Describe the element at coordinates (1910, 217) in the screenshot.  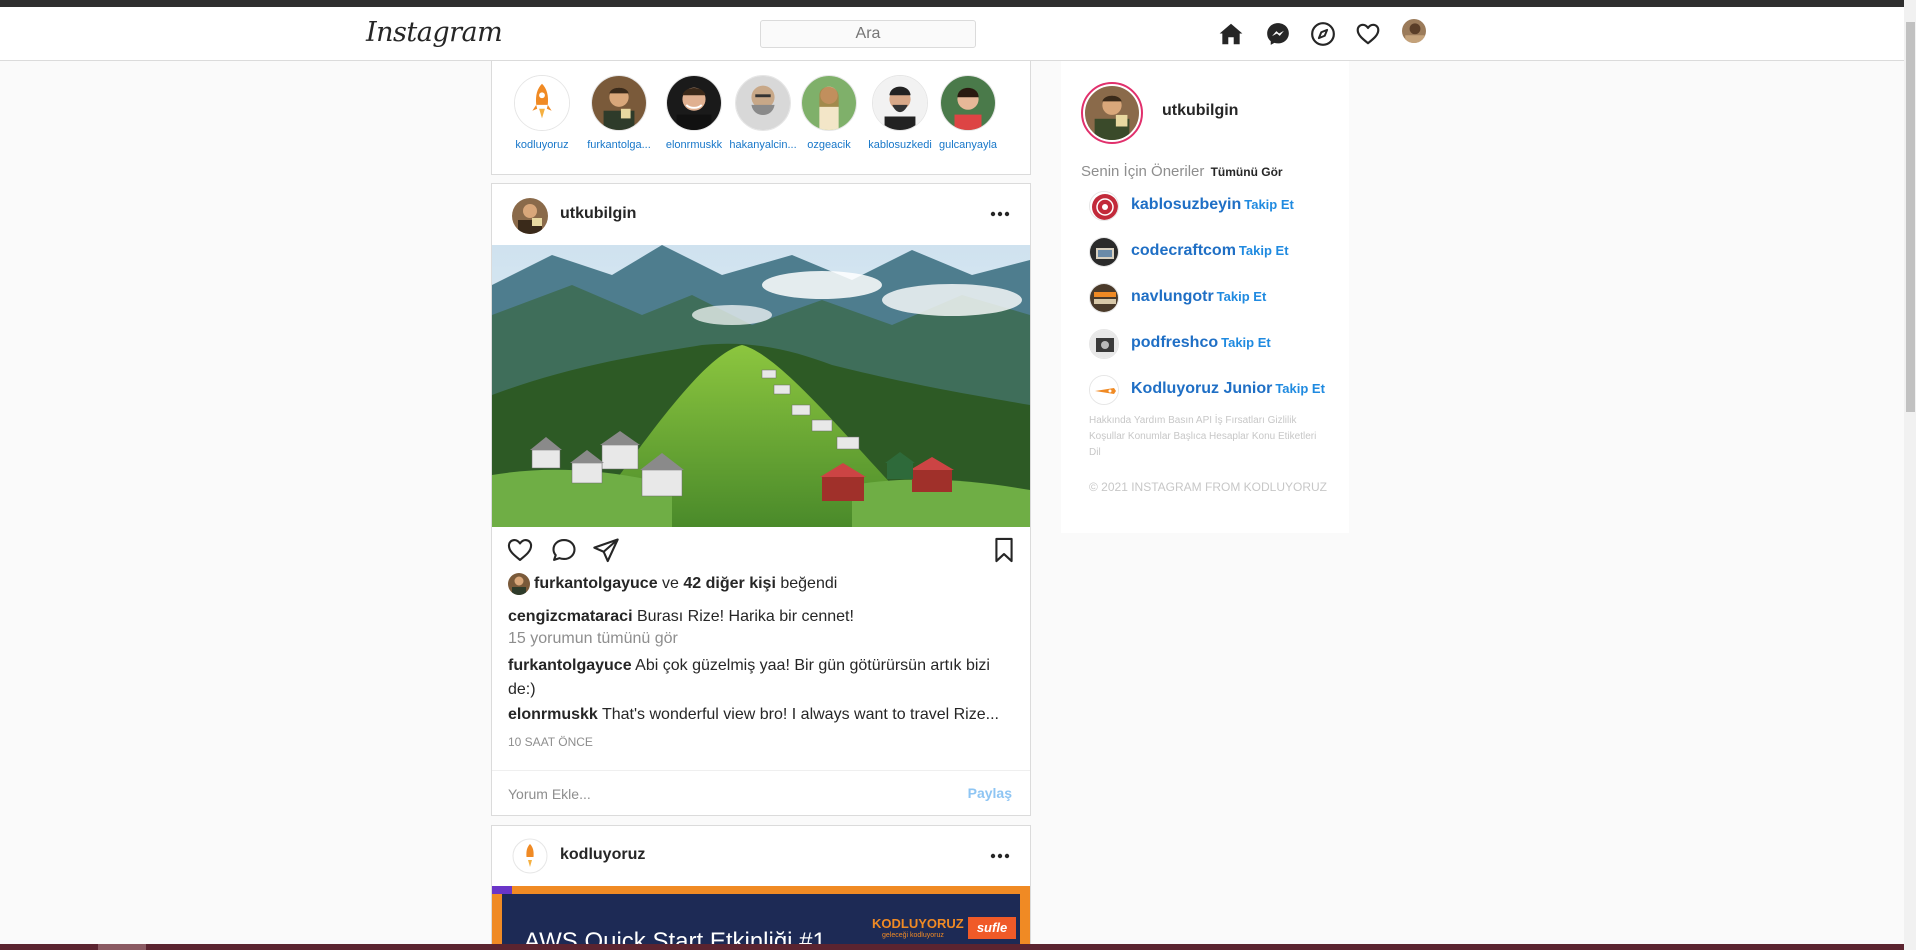
I see `scrollbar-thumb` at that location.